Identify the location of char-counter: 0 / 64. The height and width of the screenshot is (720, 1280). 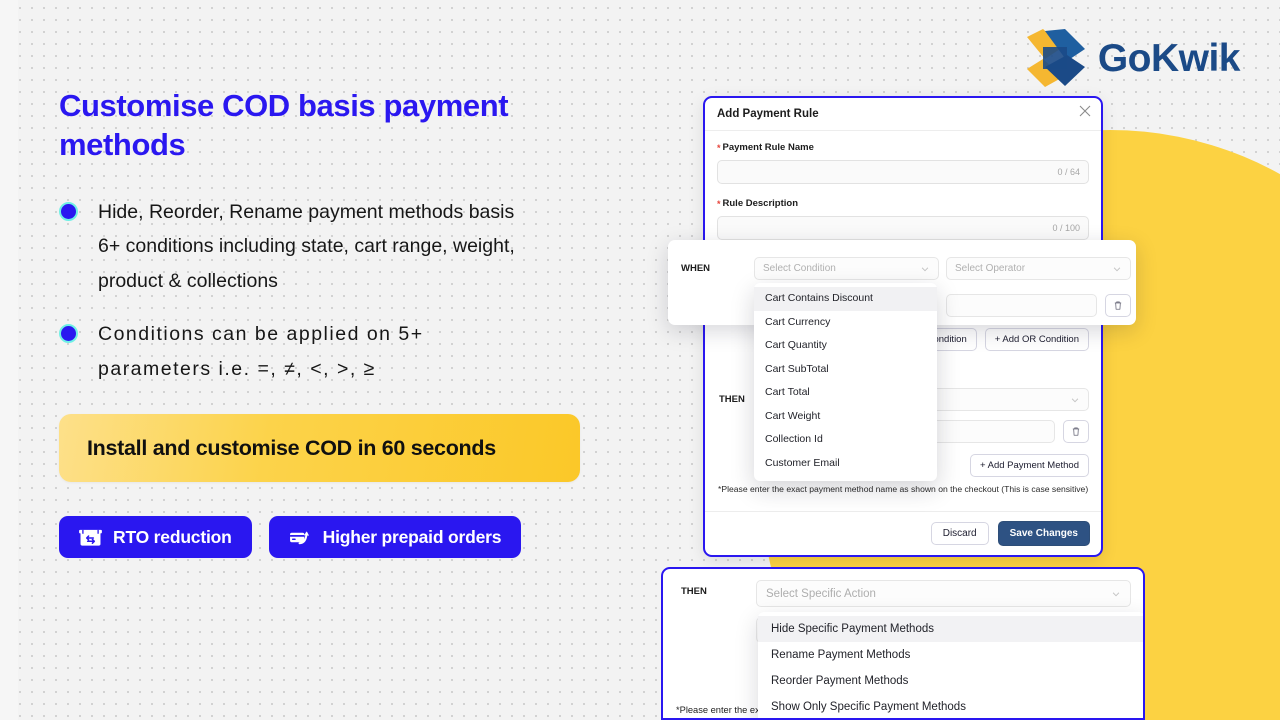
(1068, 172).